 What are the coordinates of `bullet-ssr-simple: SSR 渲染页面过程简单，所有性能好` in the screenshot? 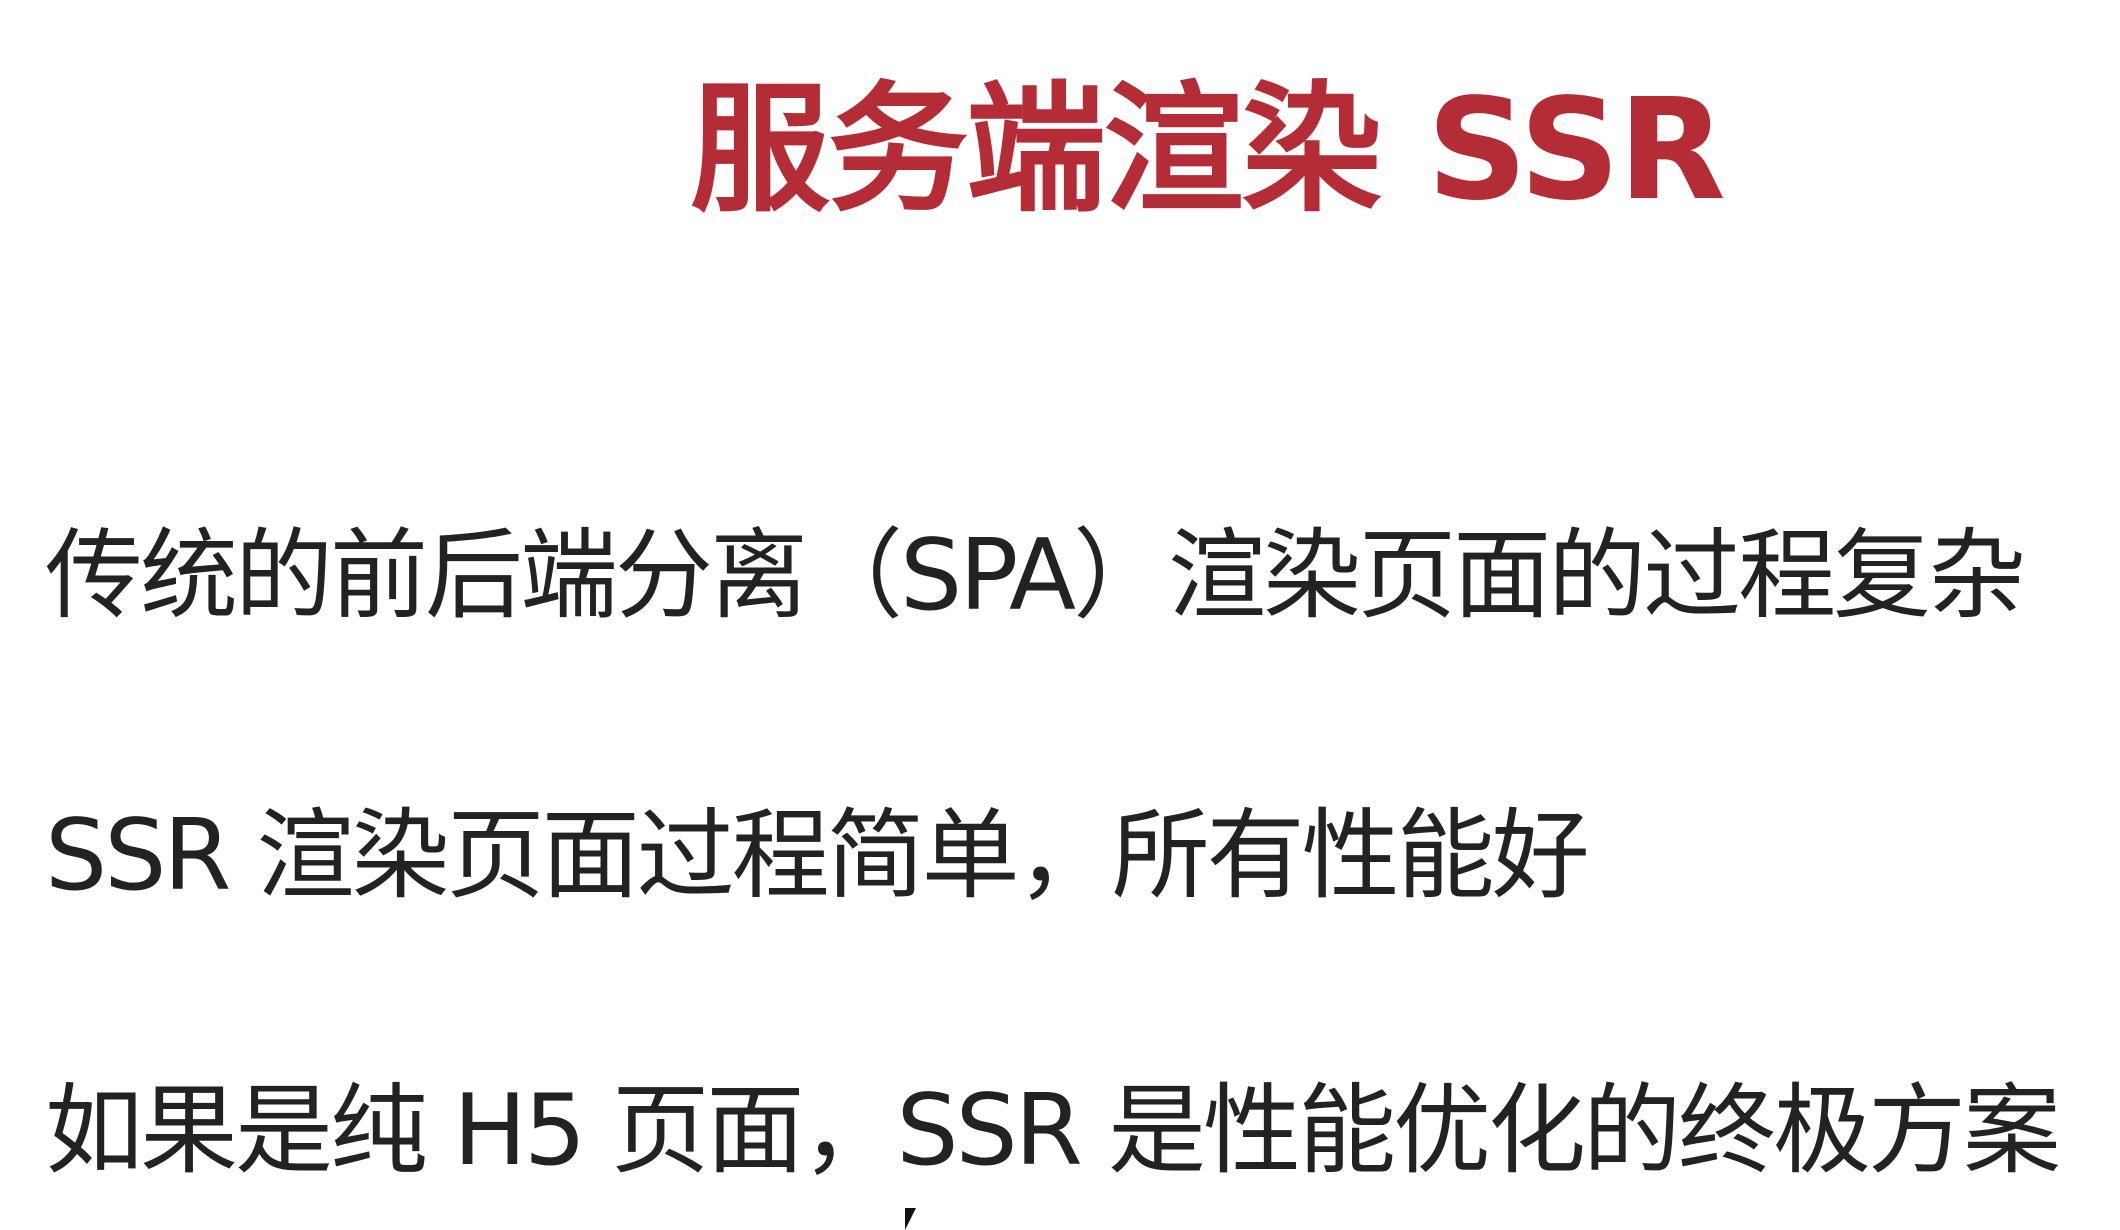 It's located at (817, 856).